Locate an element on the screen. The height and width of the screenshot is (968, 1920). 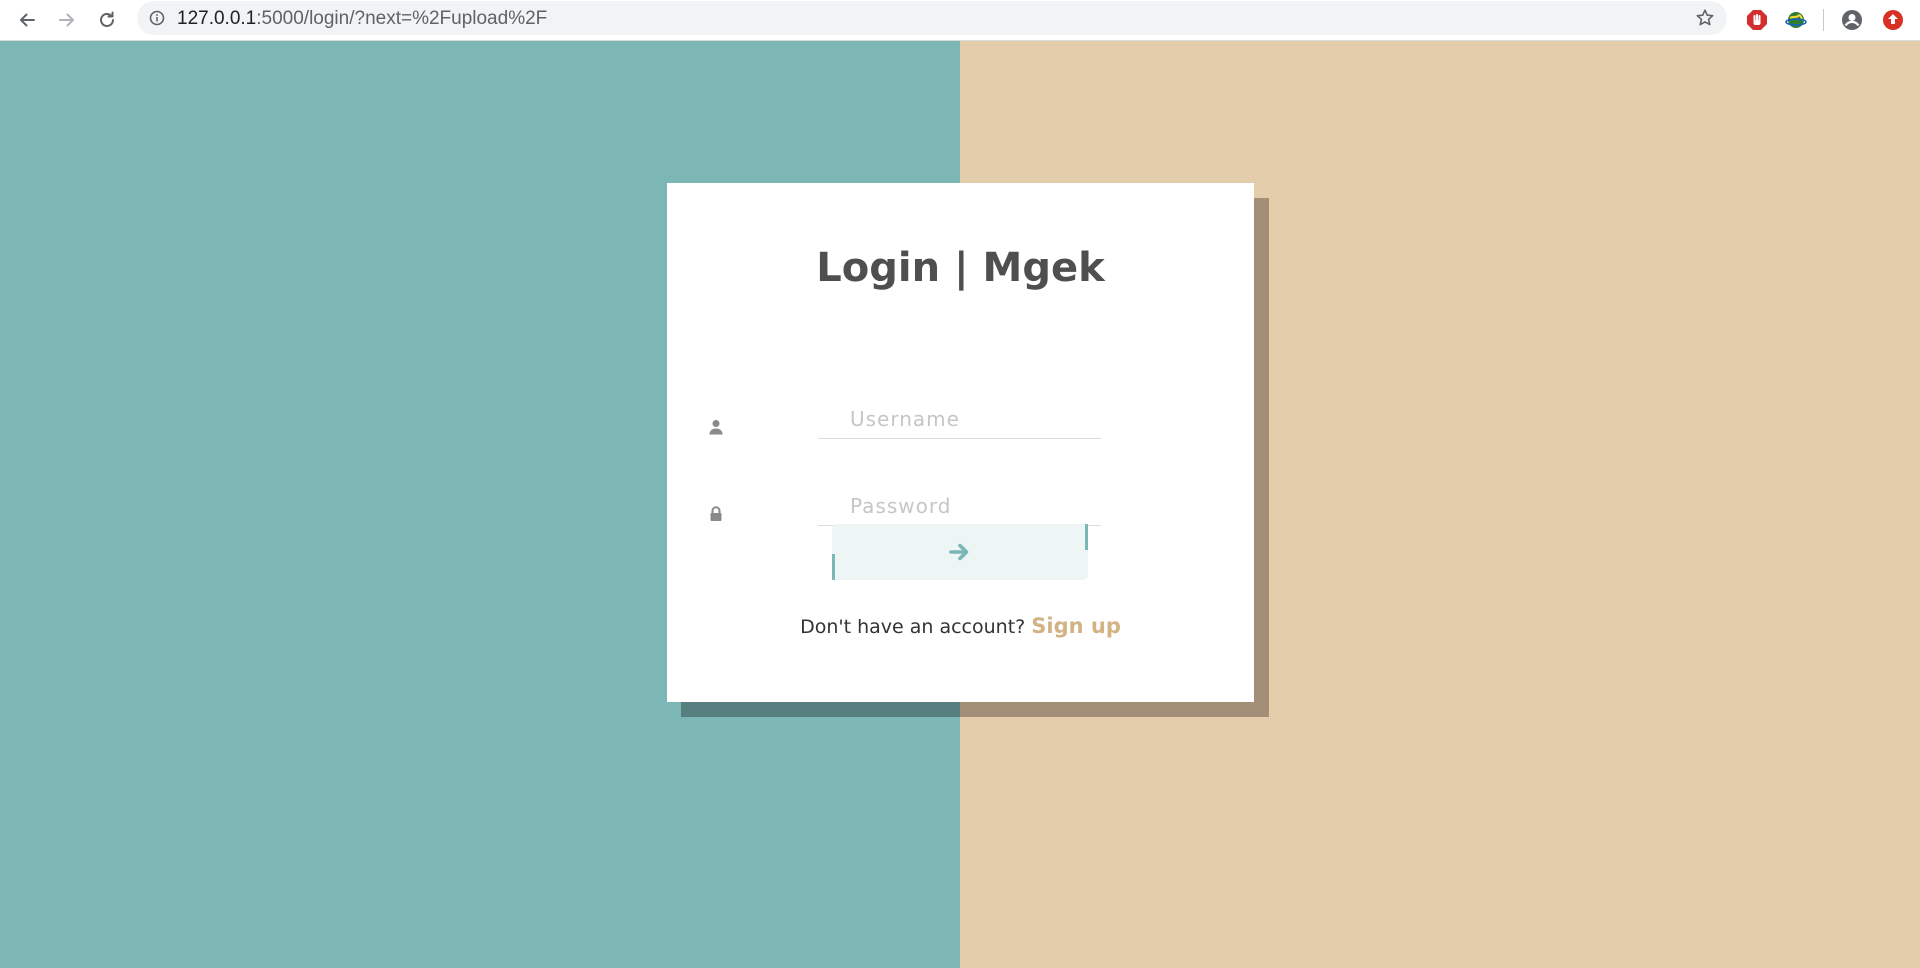
profile-button is located at coordinates (1852, 20).